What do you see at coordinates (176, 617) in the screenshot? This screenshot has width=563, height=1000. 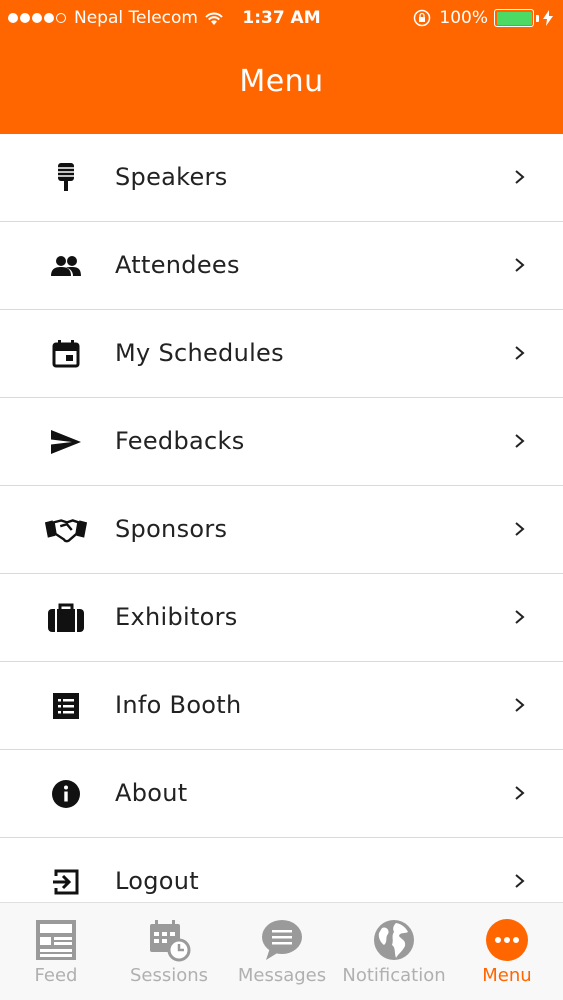 I see `menu-item-label: Exhibitors` at bounding box center [176, 617].